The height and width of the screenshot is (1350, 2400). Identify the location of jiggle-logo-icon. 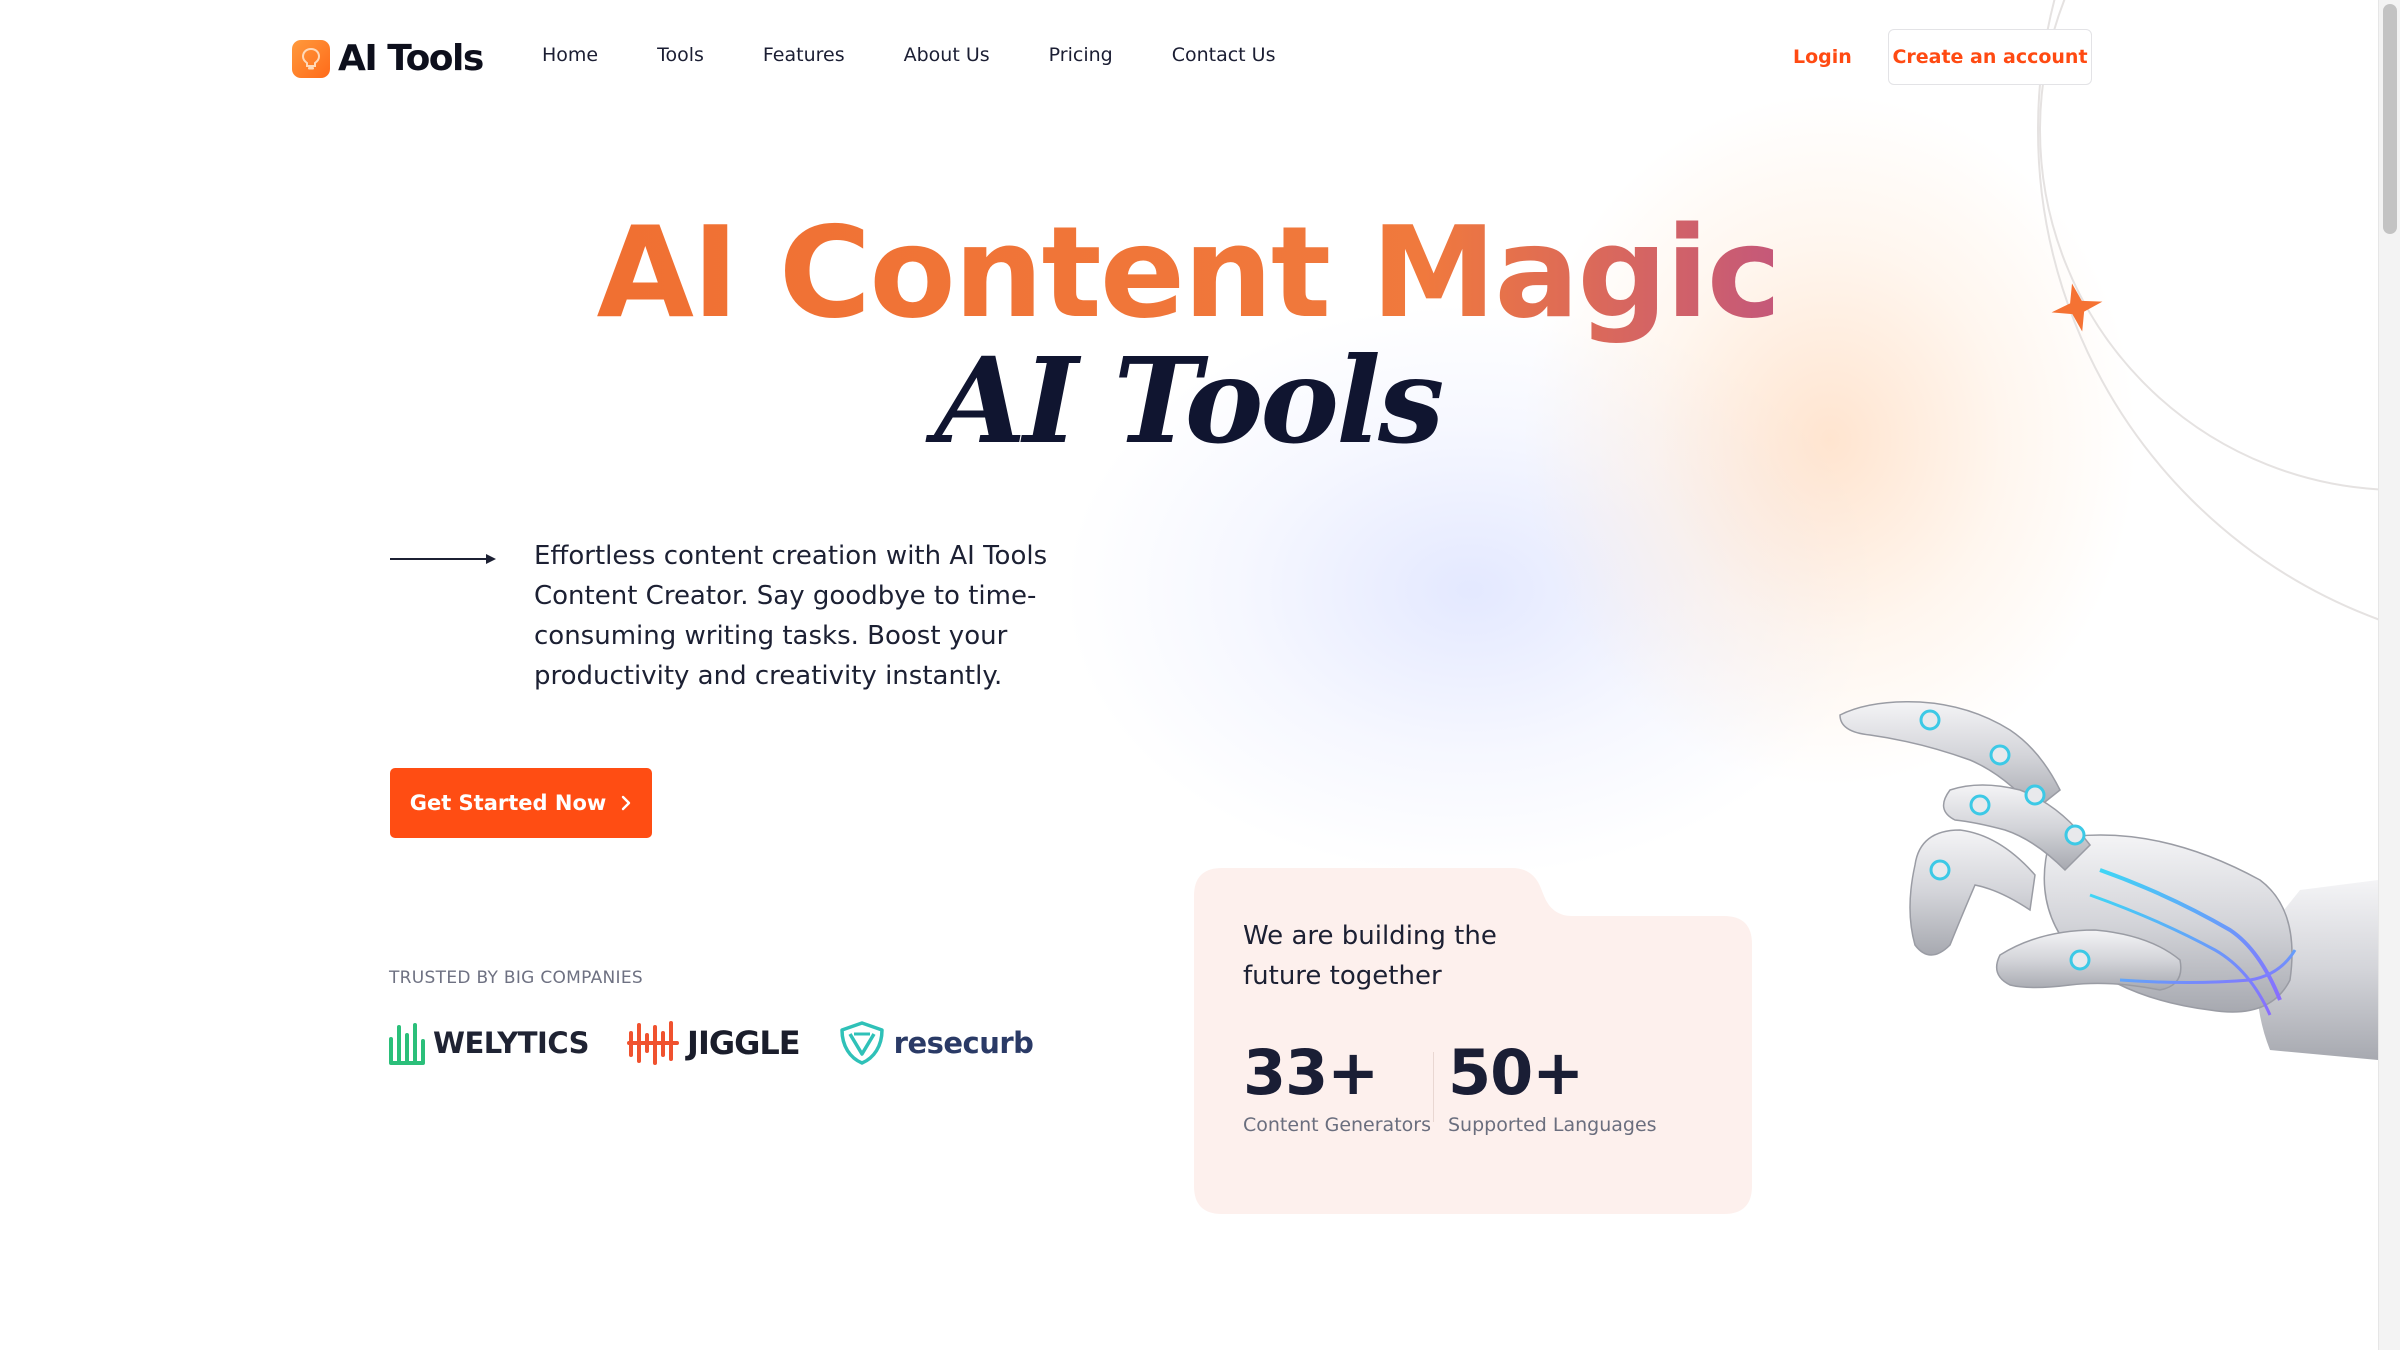
(653, 1043).